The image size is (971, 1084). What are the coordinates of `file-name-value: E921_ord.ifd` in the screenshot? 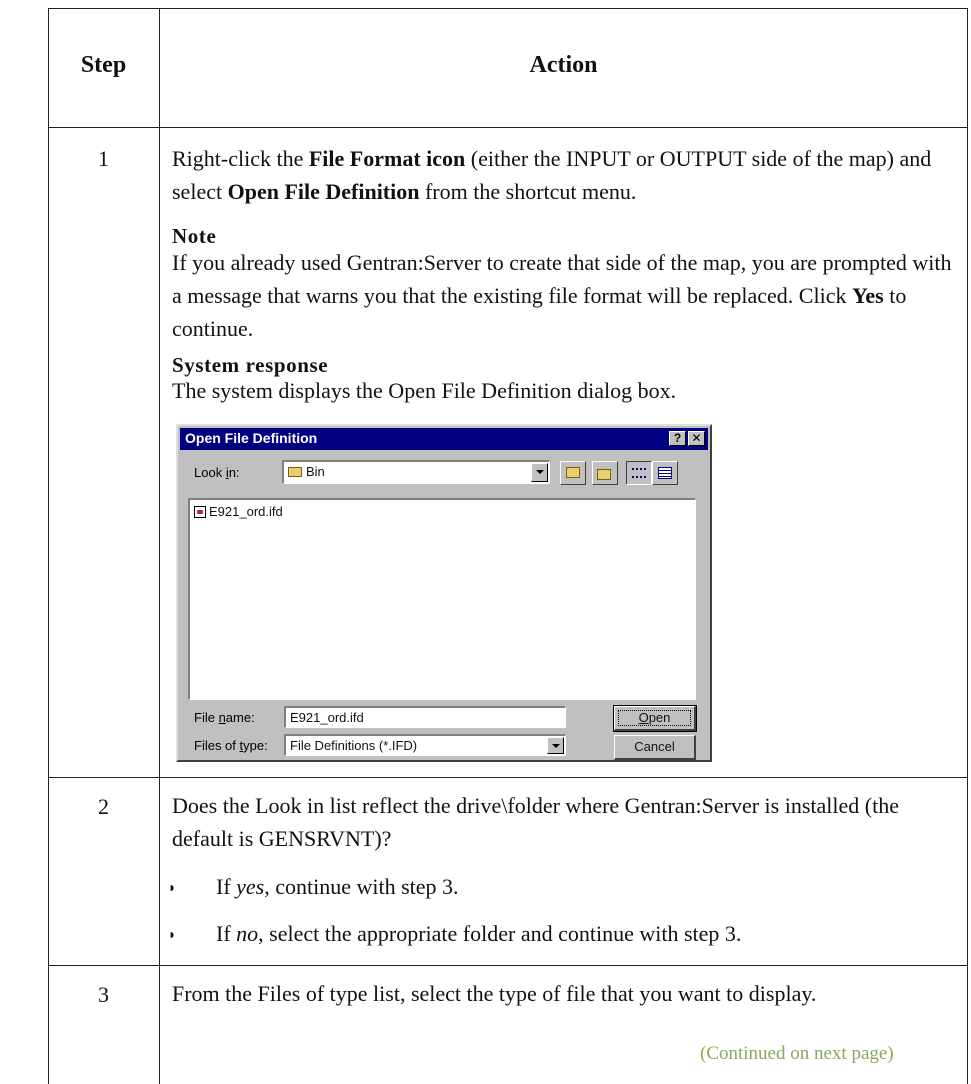 It's located at (327, 717).